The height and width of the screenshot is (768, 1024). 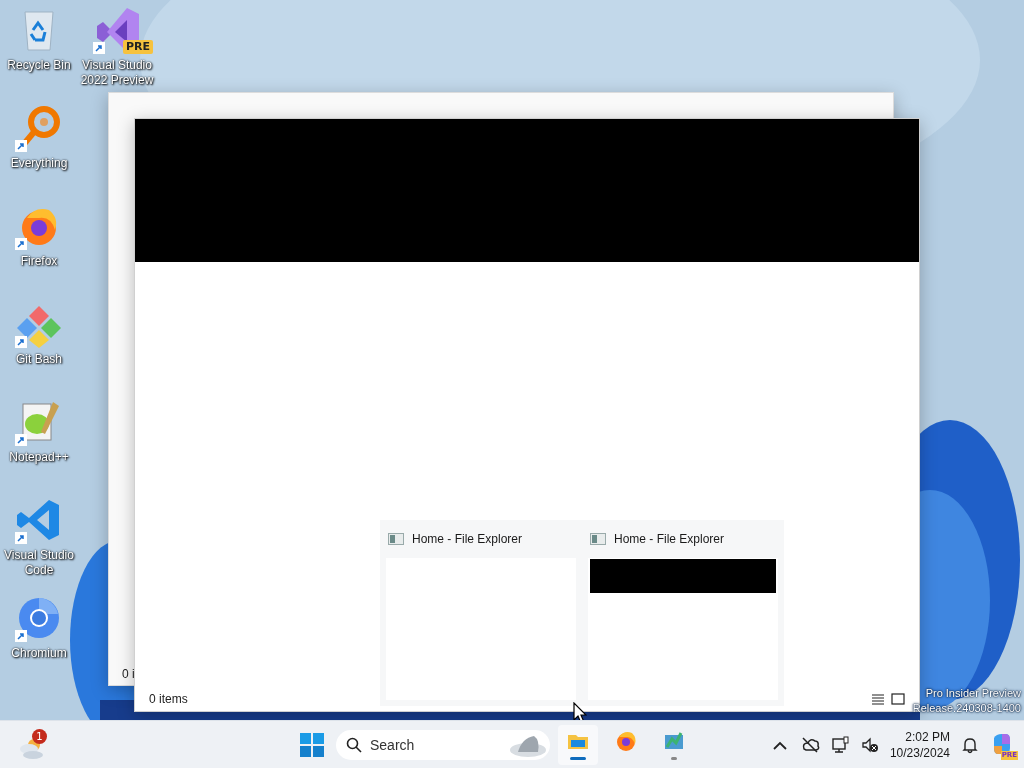 I want to click on search-field: Search, so click(x=435, y=744).